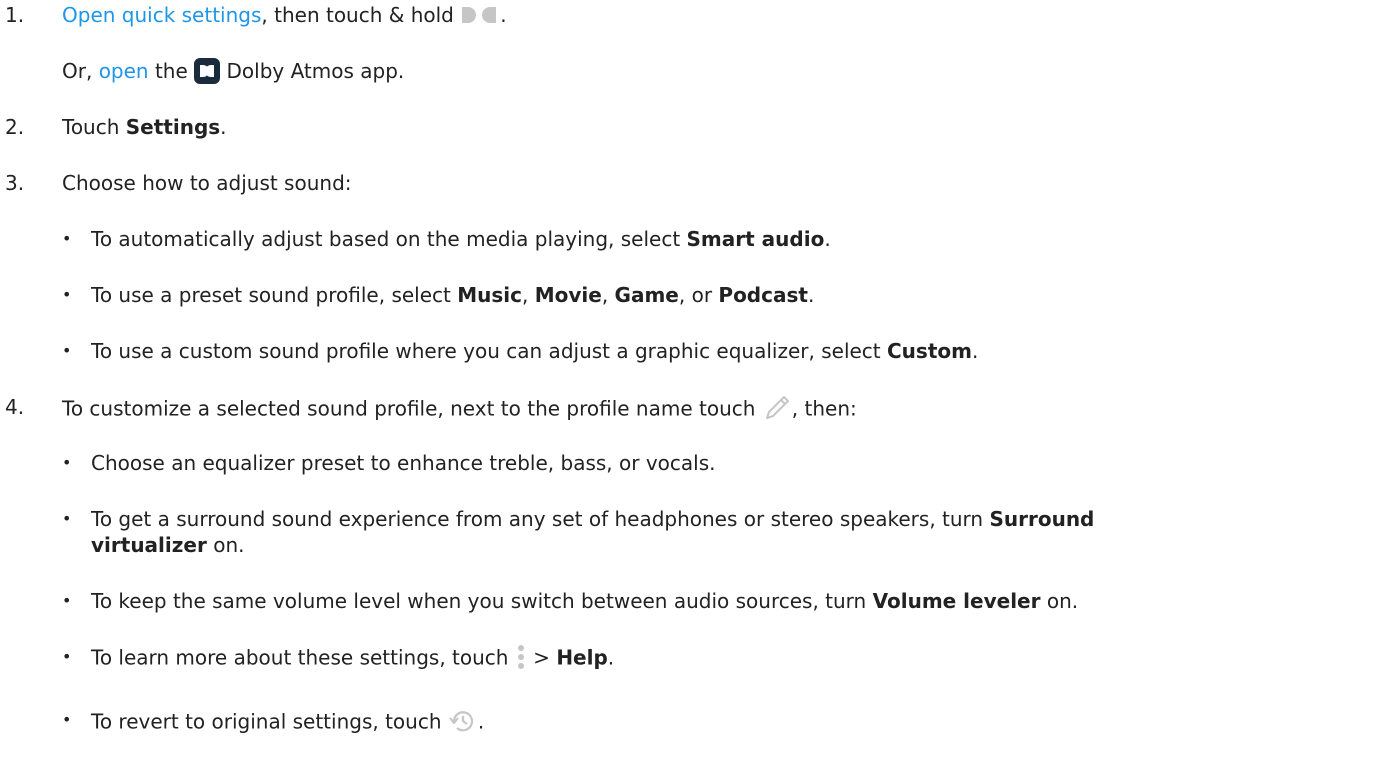 The image size is (1381, 782). I want to click on step-number: 3., so click(15, 183).